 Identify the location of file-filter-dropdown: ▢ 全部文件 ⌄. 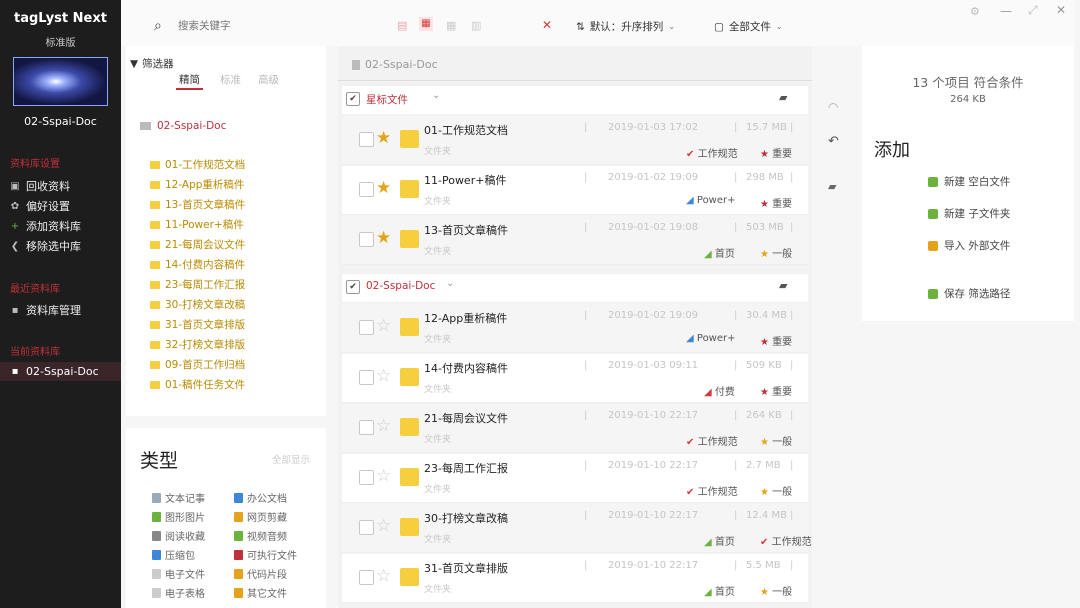
(748, 26).